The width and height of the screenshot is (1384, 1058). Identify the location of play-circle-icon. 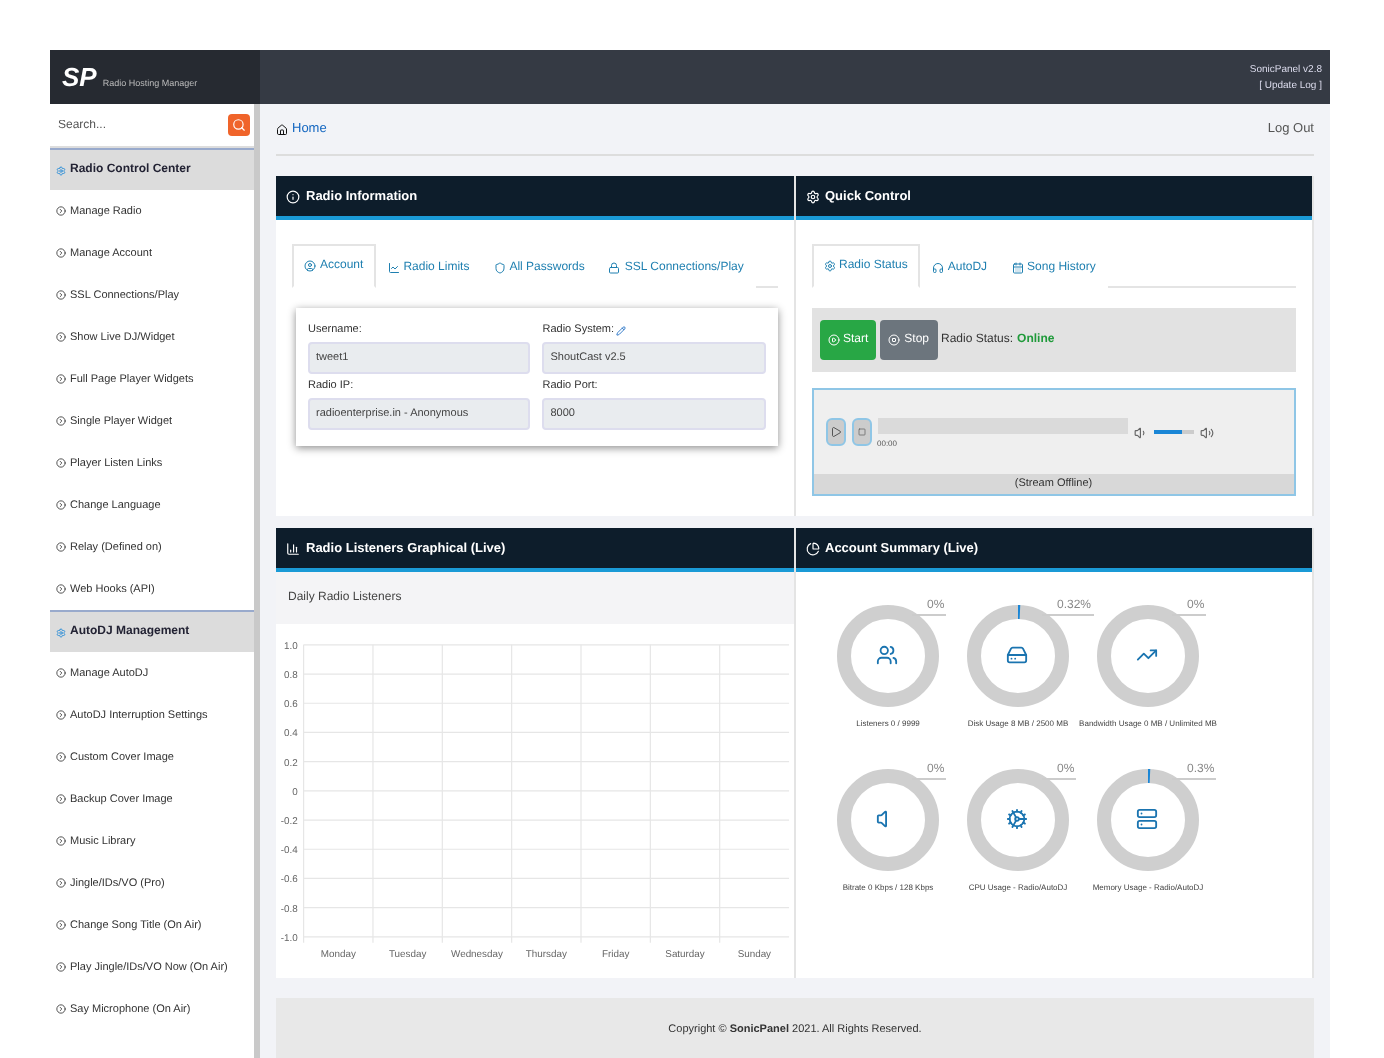
(833, 340).